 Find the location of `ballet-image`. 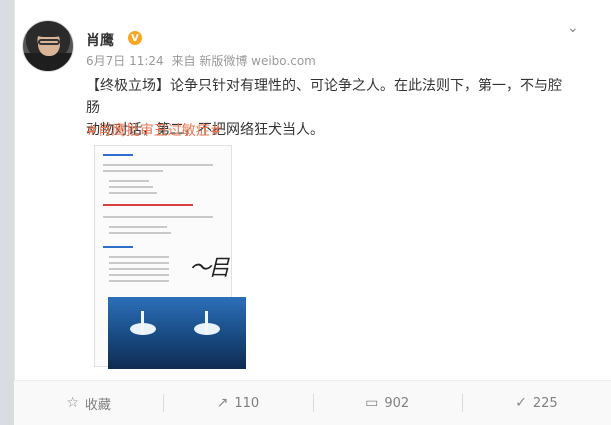

ballet-image is located at coordinates (177, 333).